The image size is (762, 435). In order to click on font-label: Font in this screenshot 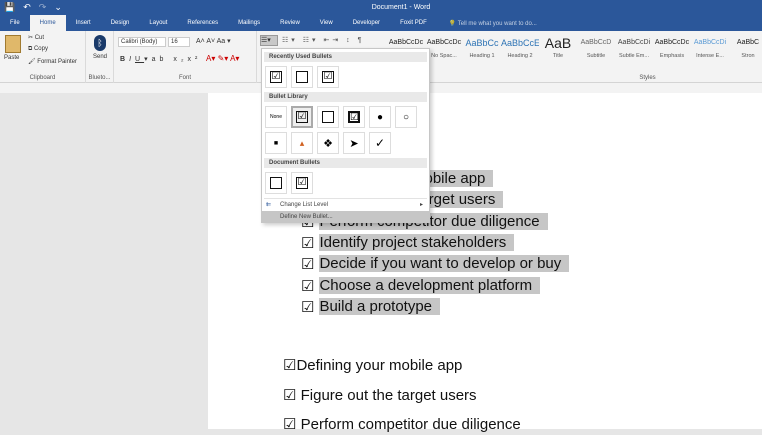, I will do `click(184, 78)`.